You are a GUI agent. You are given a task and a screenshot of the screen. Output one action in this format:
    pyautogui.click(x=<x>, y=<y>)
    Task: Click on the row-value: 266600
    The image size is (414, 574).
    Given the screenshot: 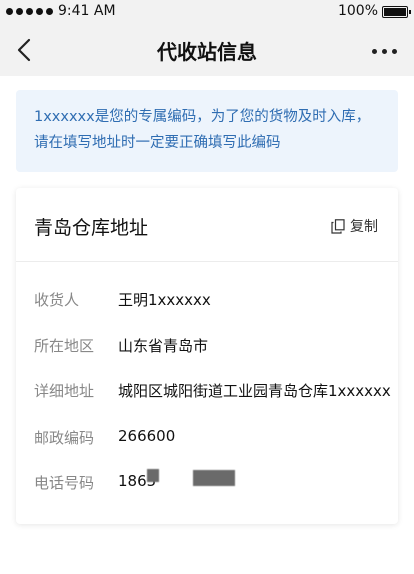 What is the action you would take?
    pyautogui.click(x=147, y=436)
    